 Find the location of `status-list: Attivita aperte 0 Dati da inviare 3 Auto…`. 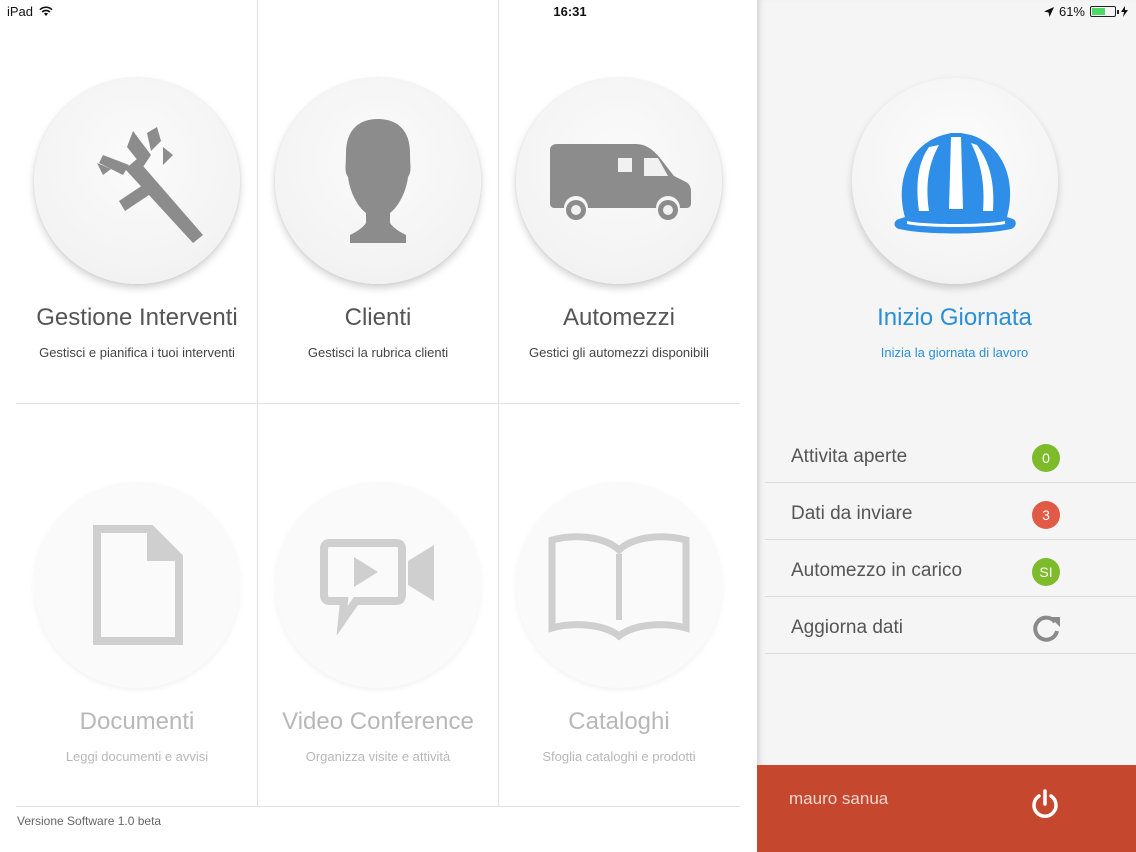

status-list: Attivita aperte 0 Dati da inviare 3 Auto… is located at coordinates (950, 540).